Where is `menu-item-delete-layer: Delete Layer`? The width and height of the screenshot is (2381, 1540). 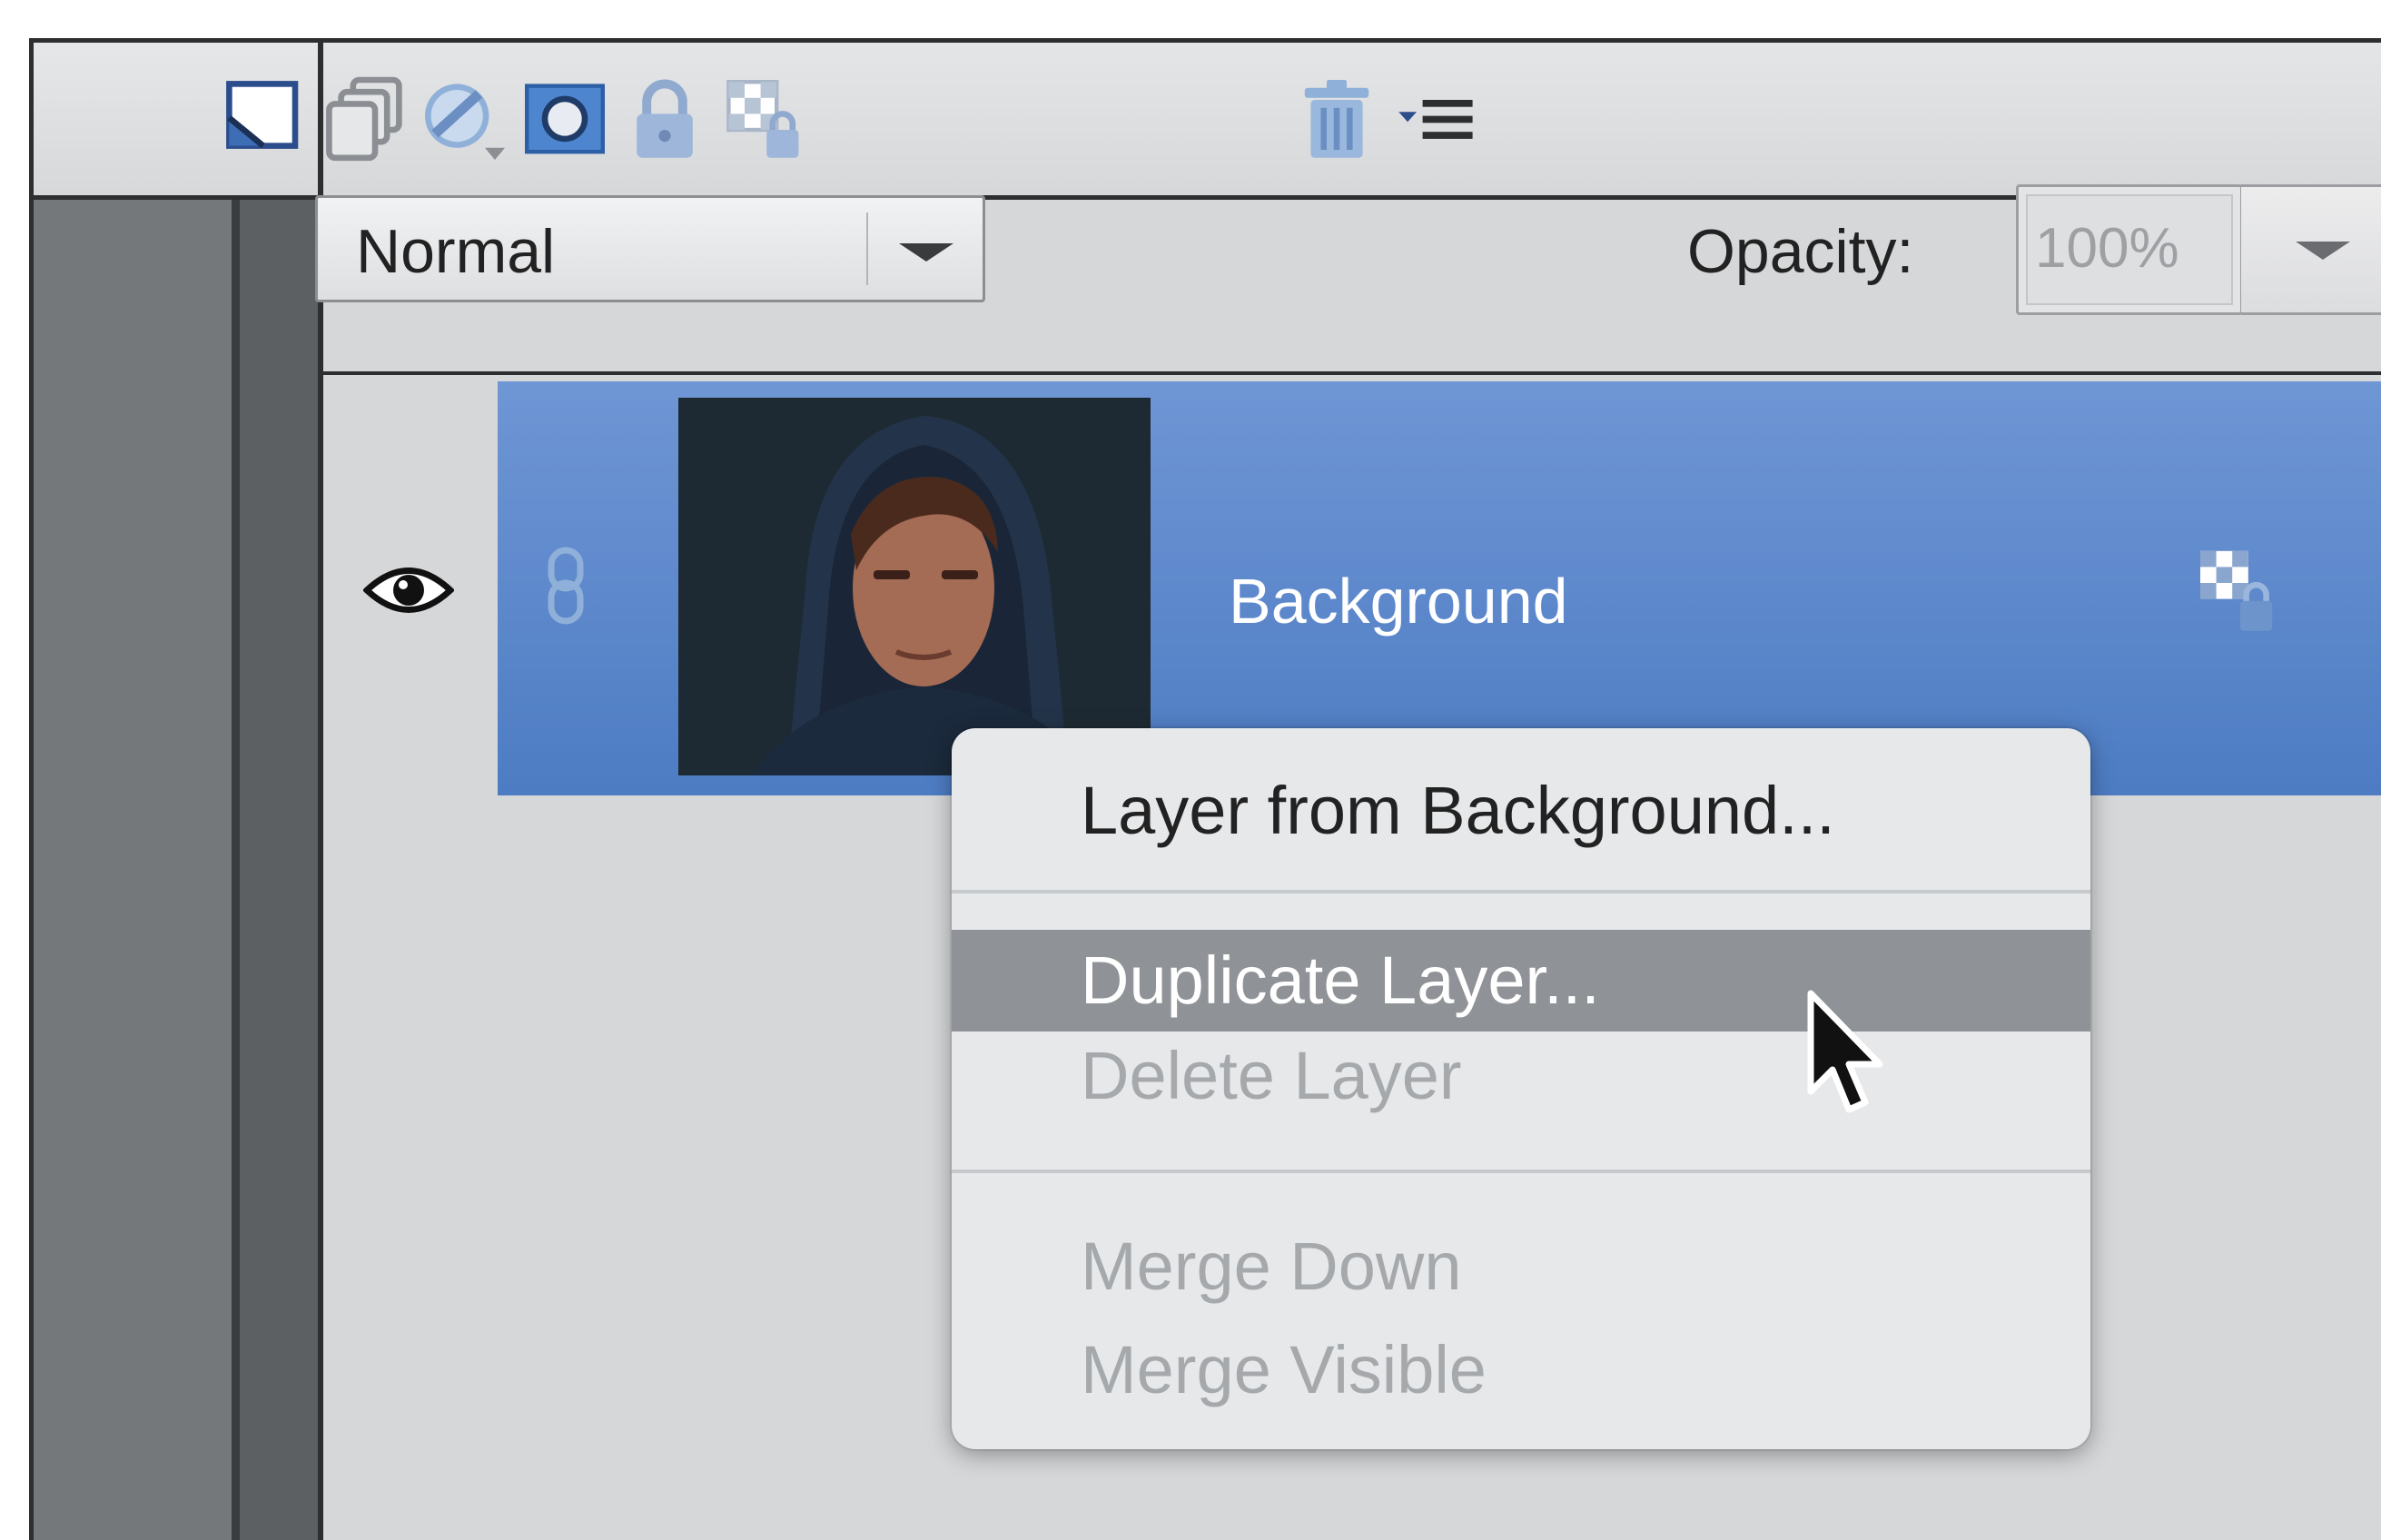
menu-item-delete-layer: Delete Layer is located at coordinates (1521, 1076).